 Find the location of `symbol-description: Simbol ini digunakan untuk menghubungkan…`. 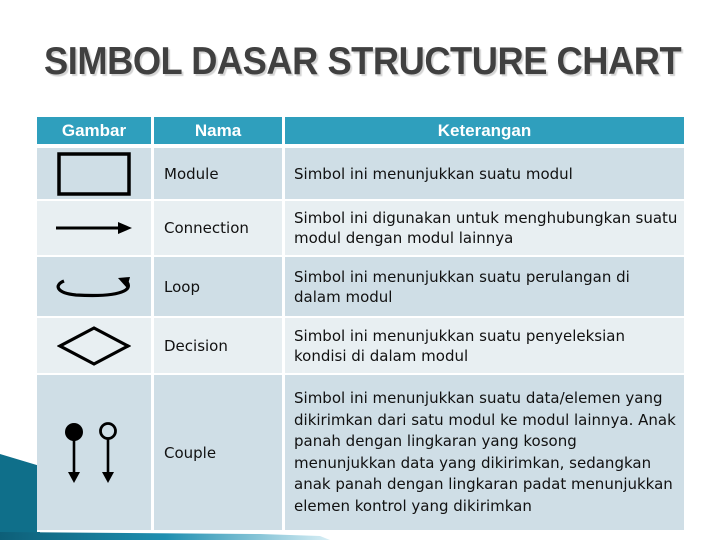

symbol-description: Simbol ini digunakan untuk menghubungkan… is located at coordinates (484, 229).